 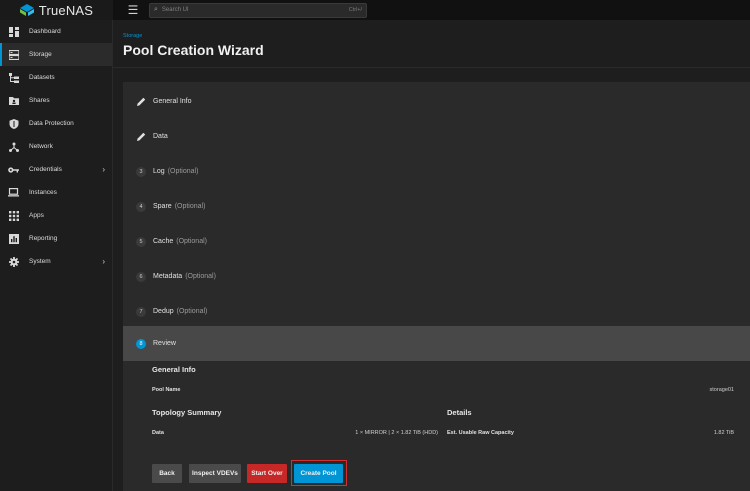 I want to click on sidebar-item-label: Apps, so click(x=36, y=215).